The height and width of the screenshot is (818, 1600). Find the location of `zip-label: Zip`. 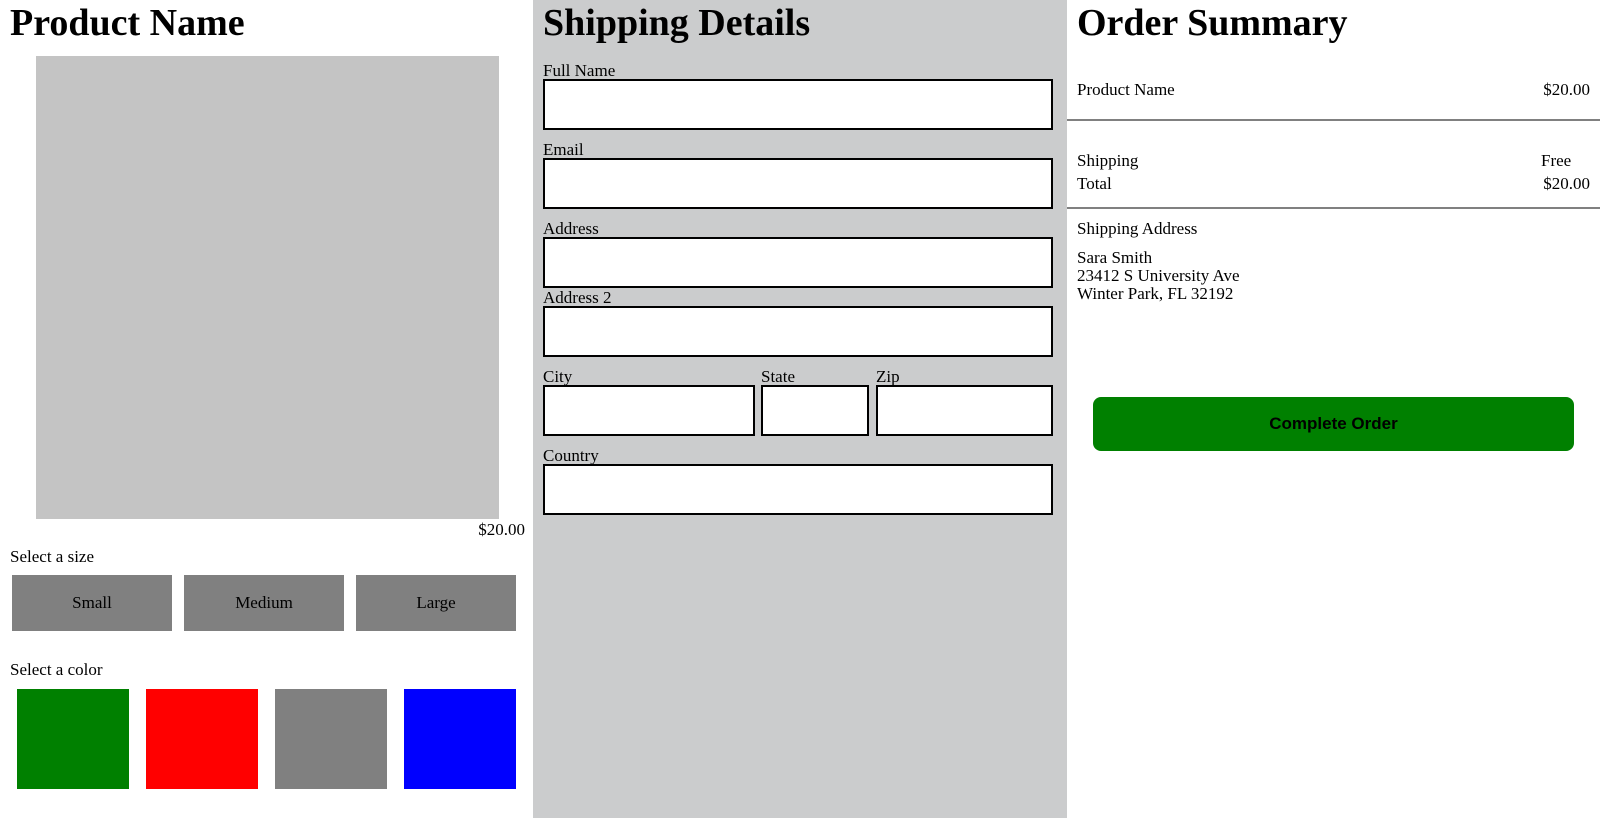

zip-label: Zip is located at coordinates (888, 376).